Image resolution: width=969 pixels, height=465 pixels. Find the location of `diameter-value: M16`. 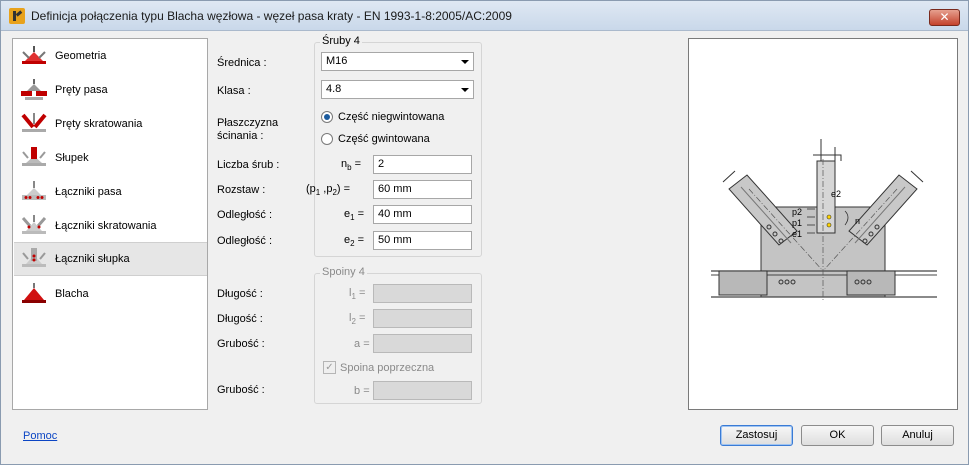

diameter-value: M16 is located at coordinates (337, 61).